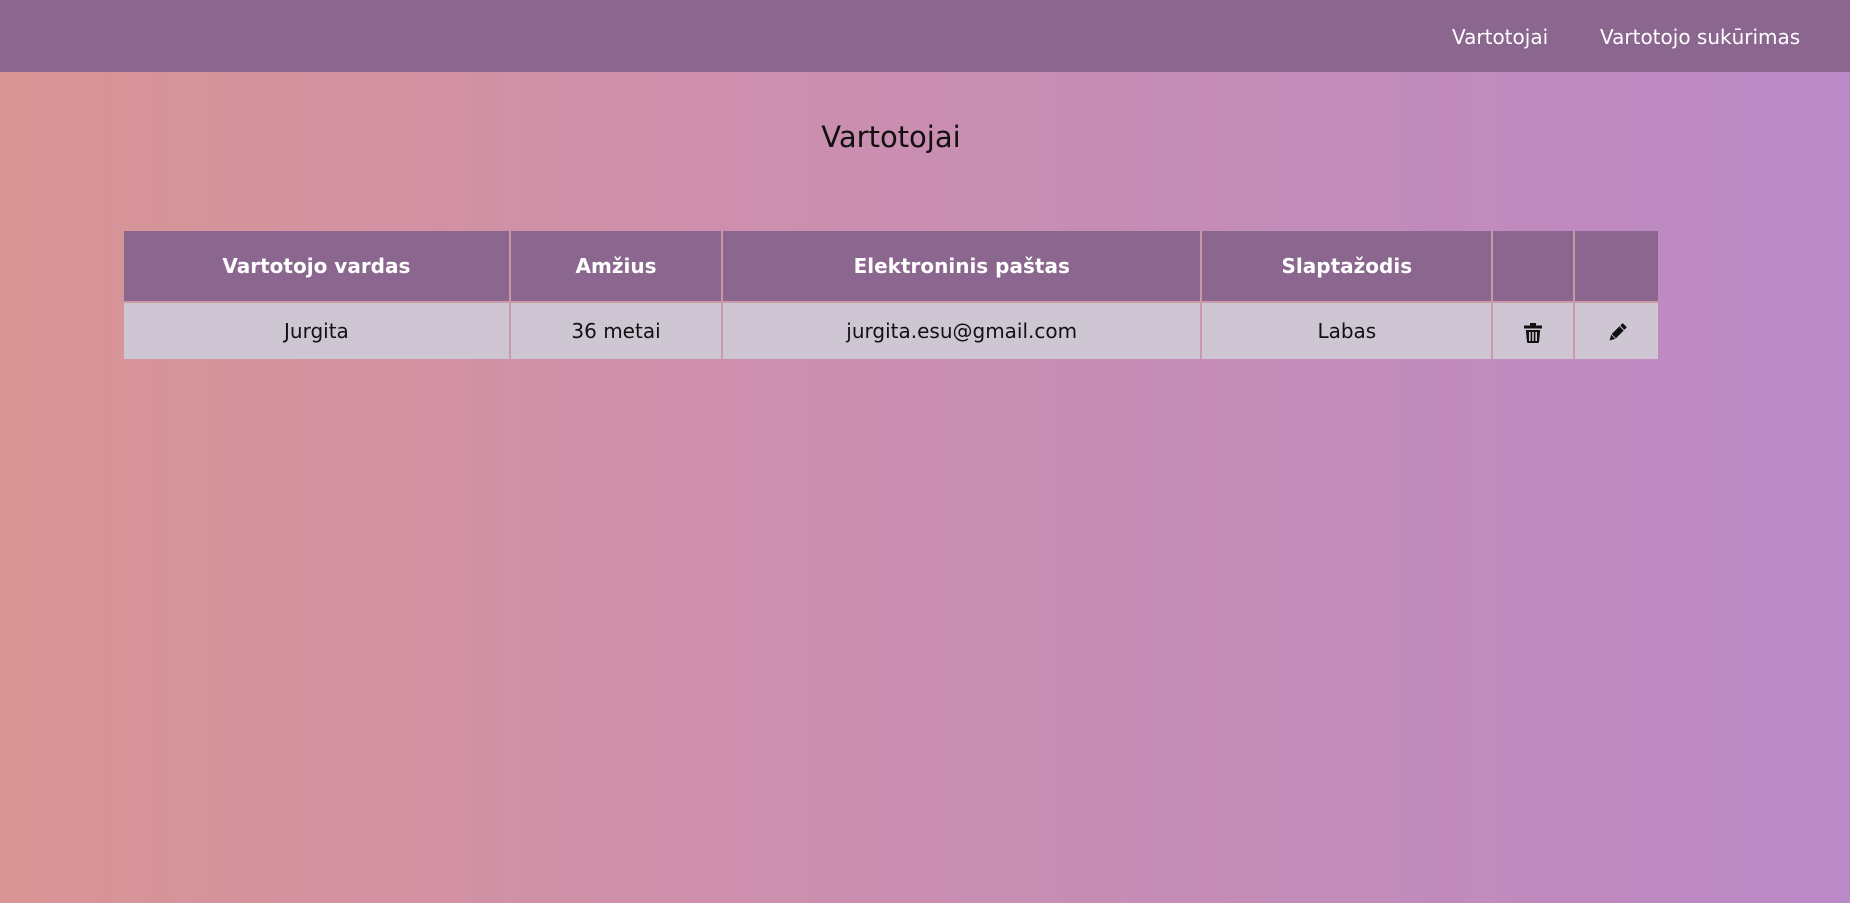  Describe the element at coordinates (1534, 267) in the screenshot. I see `header-delete` at that location.